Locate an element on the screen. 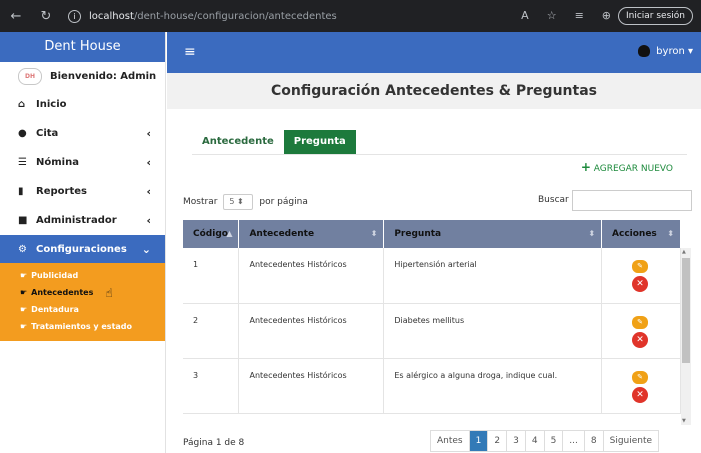  tab-antecedente: Antecedente is located at coordinates (238, 142).